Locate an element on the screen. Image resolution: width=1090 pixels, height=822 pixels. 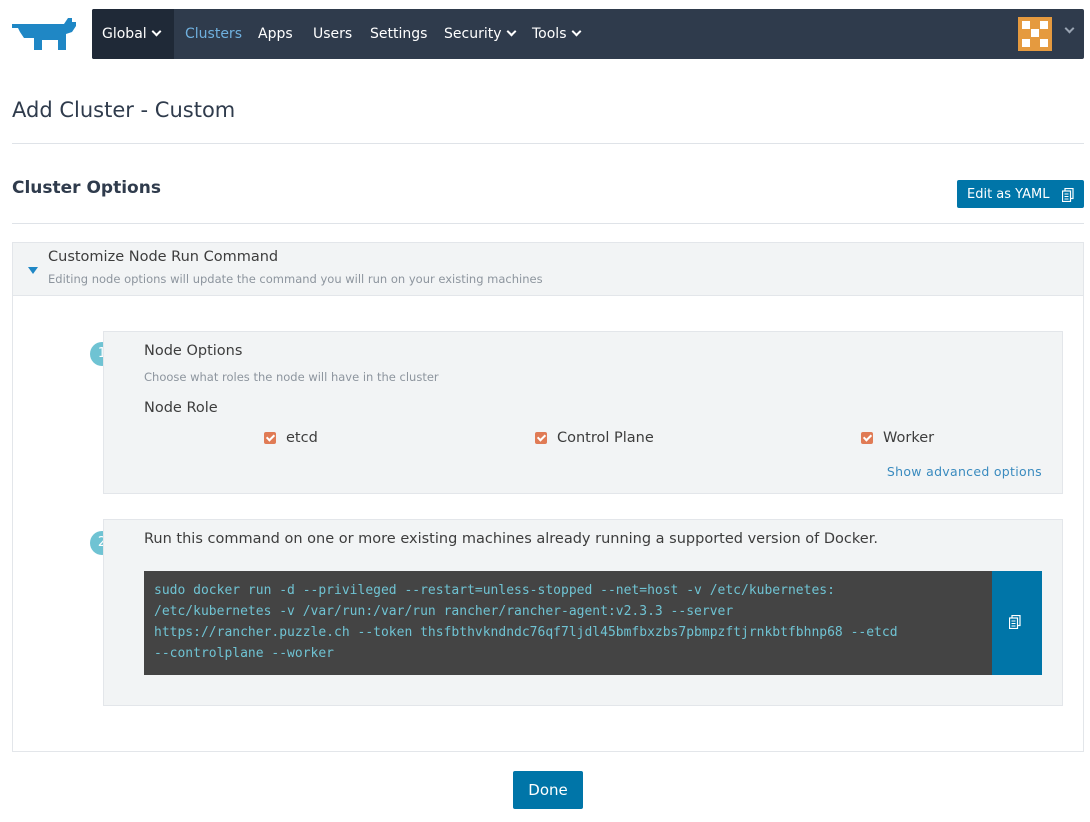
show-advanced-options-link: Show advanced options is located at coordinates (964, 471).